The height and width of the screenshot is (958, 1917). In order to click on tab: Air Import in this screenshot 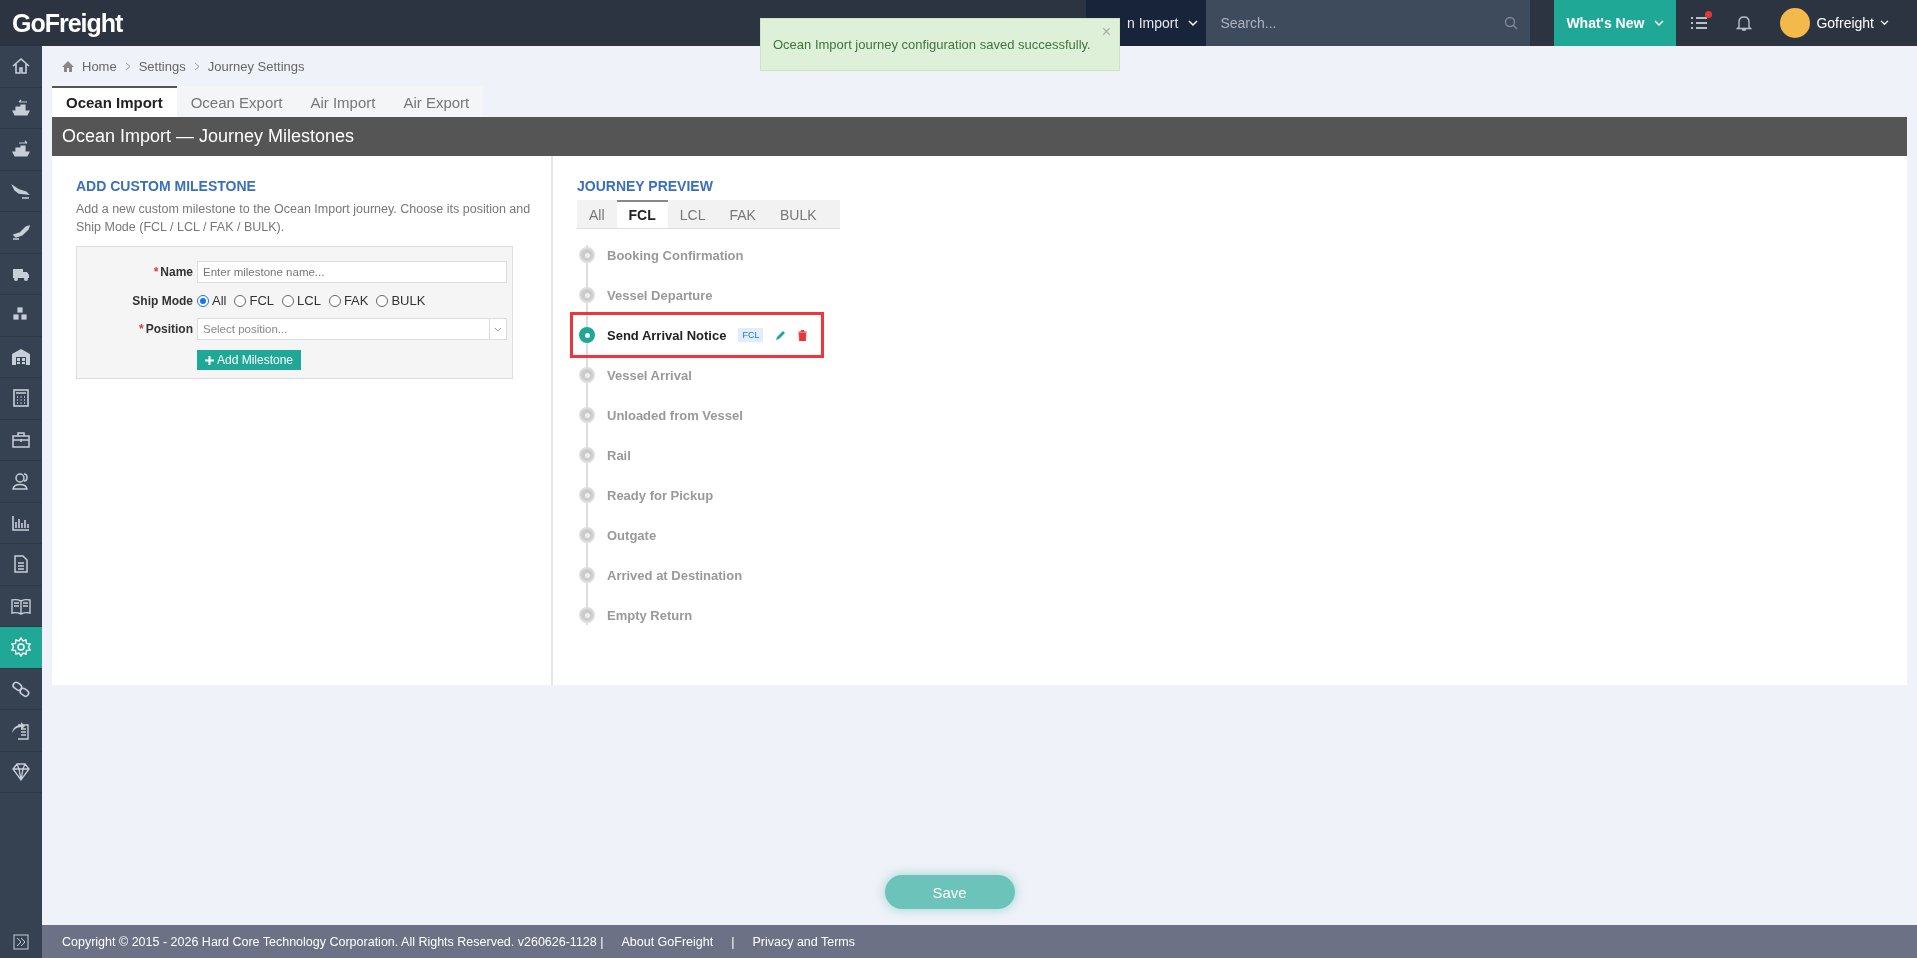, I will do `click(343, 101)`.